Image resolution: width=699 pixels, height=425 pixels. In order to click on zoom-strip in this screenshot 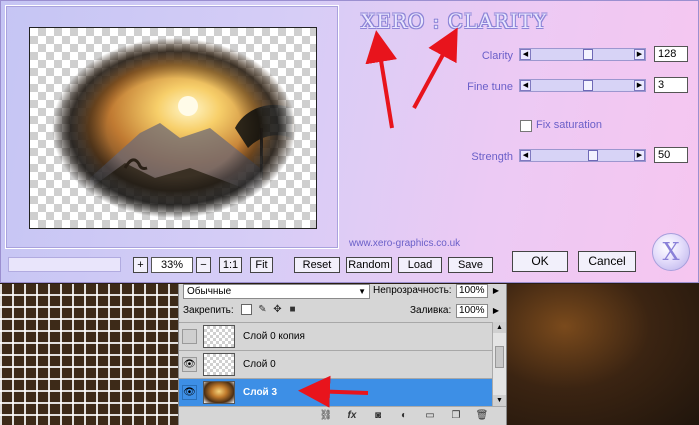, I will do `click(64, 264)`.